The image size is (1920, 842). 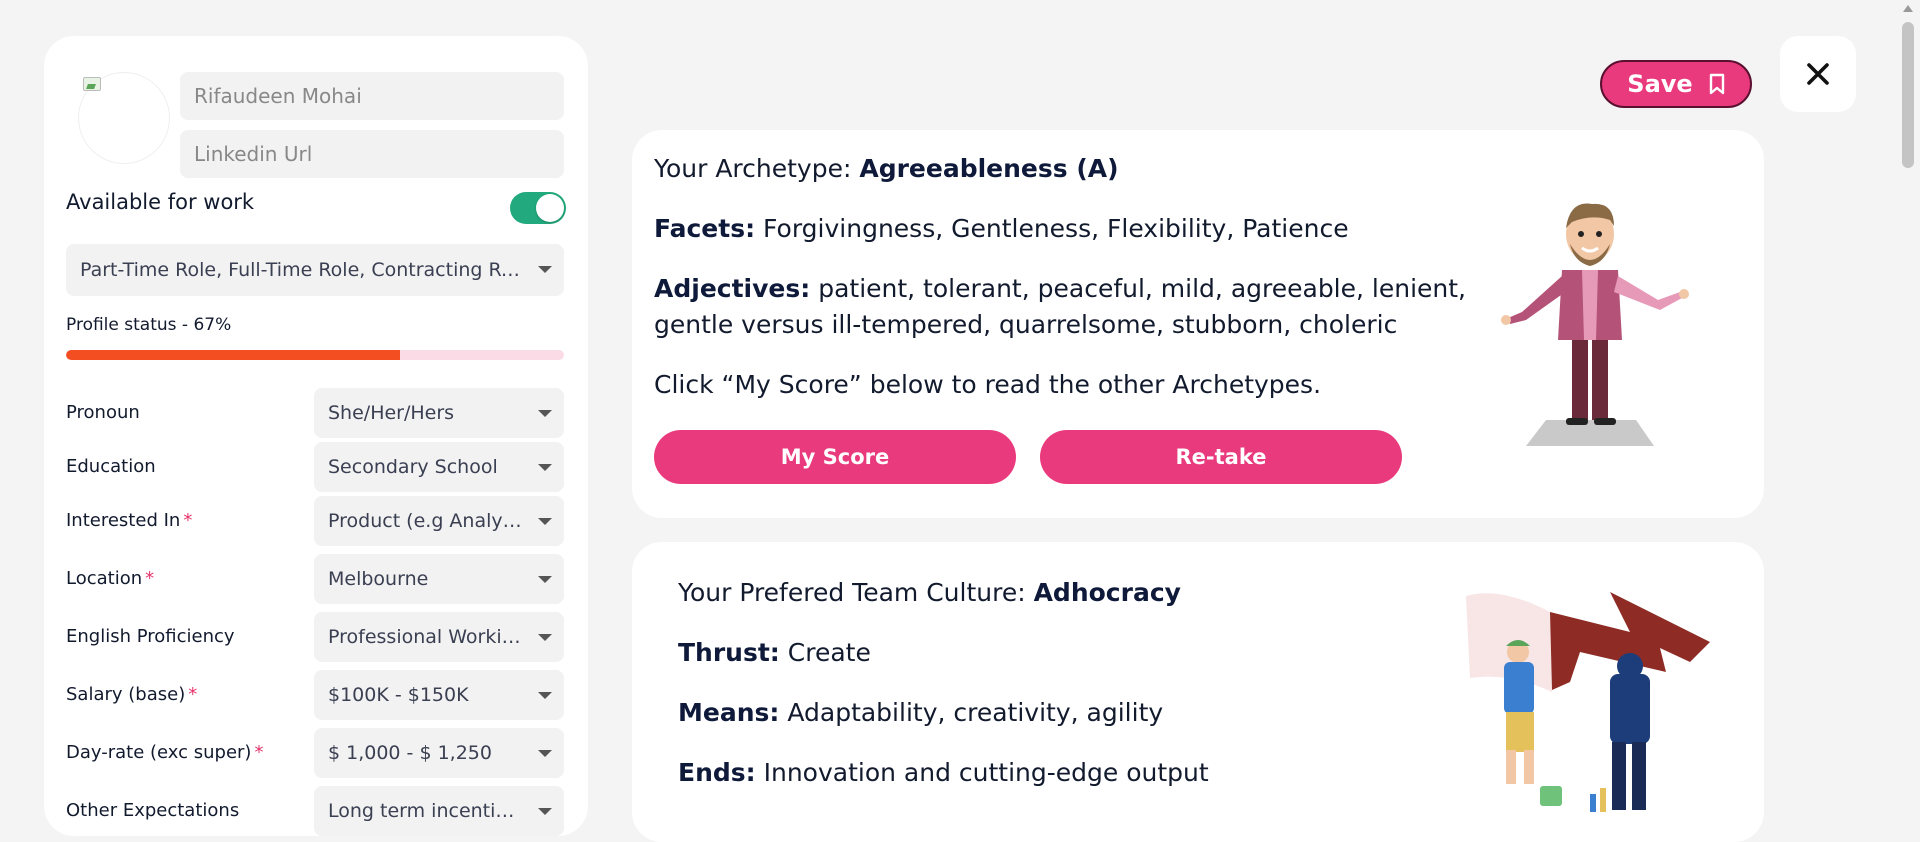 I want to click on page-scrollbar, so click(x=1908, y=406).